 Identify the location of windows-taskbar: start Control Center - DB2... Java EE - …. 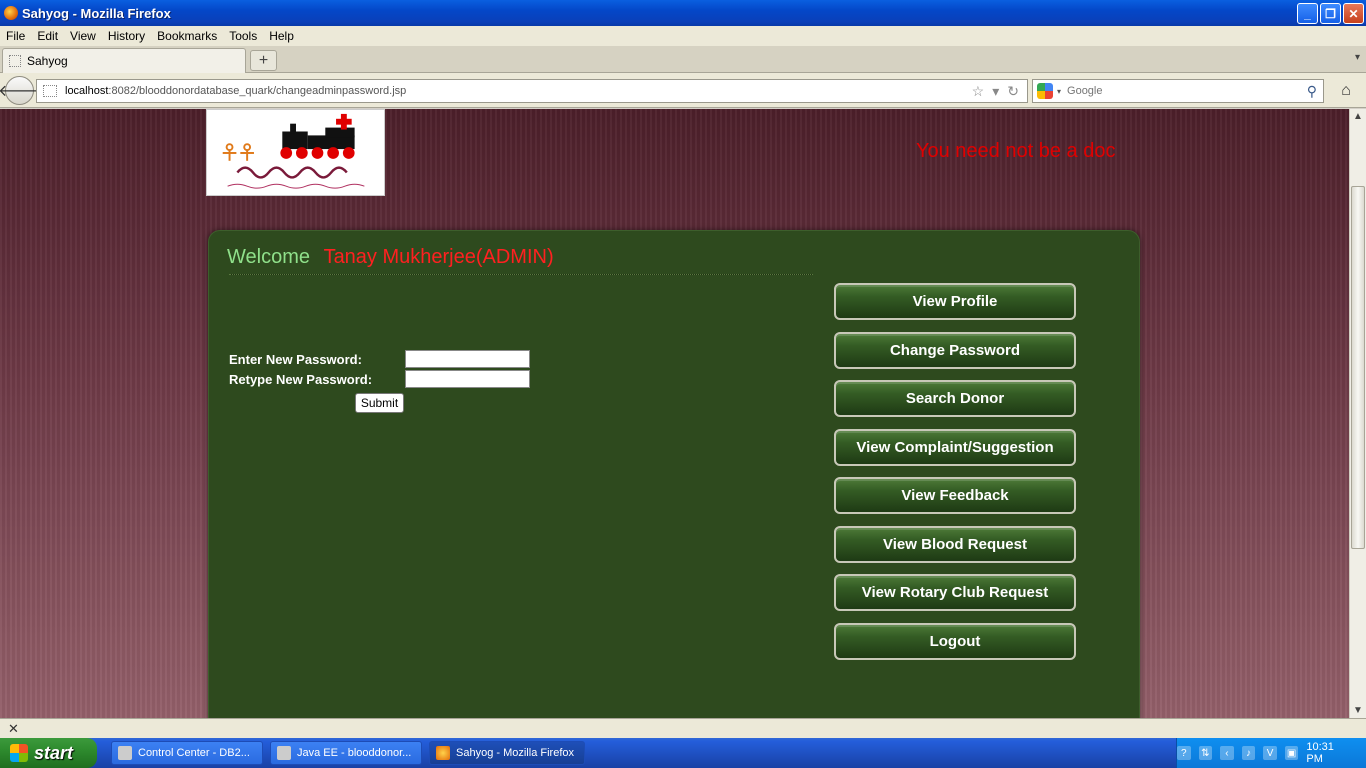
(683, 753).